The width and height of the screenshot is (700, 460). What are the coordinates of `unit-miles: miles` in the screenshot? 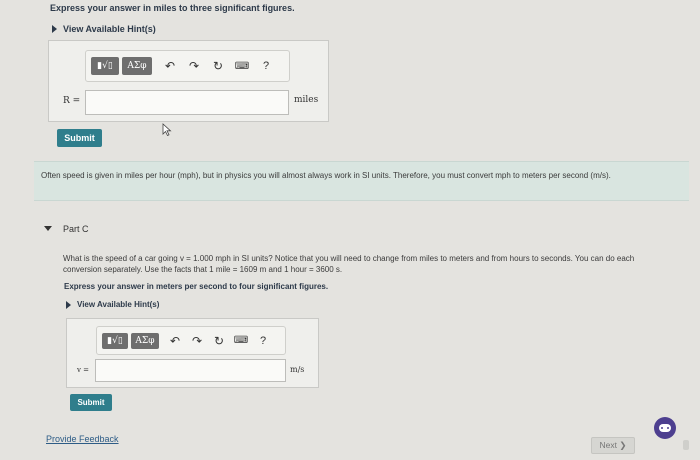 It's located at (306, 100).